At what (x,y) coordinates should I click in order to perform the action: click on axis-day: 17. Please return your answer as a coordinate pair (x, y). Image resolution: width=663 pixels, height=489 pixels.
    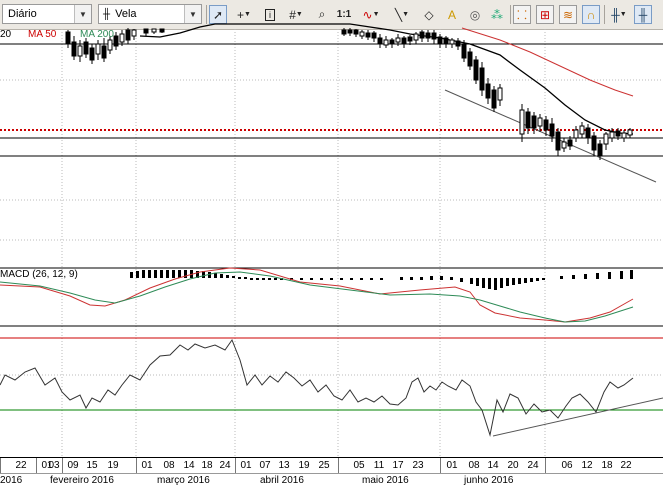
    Looking at the image, I should click on (398, 465).